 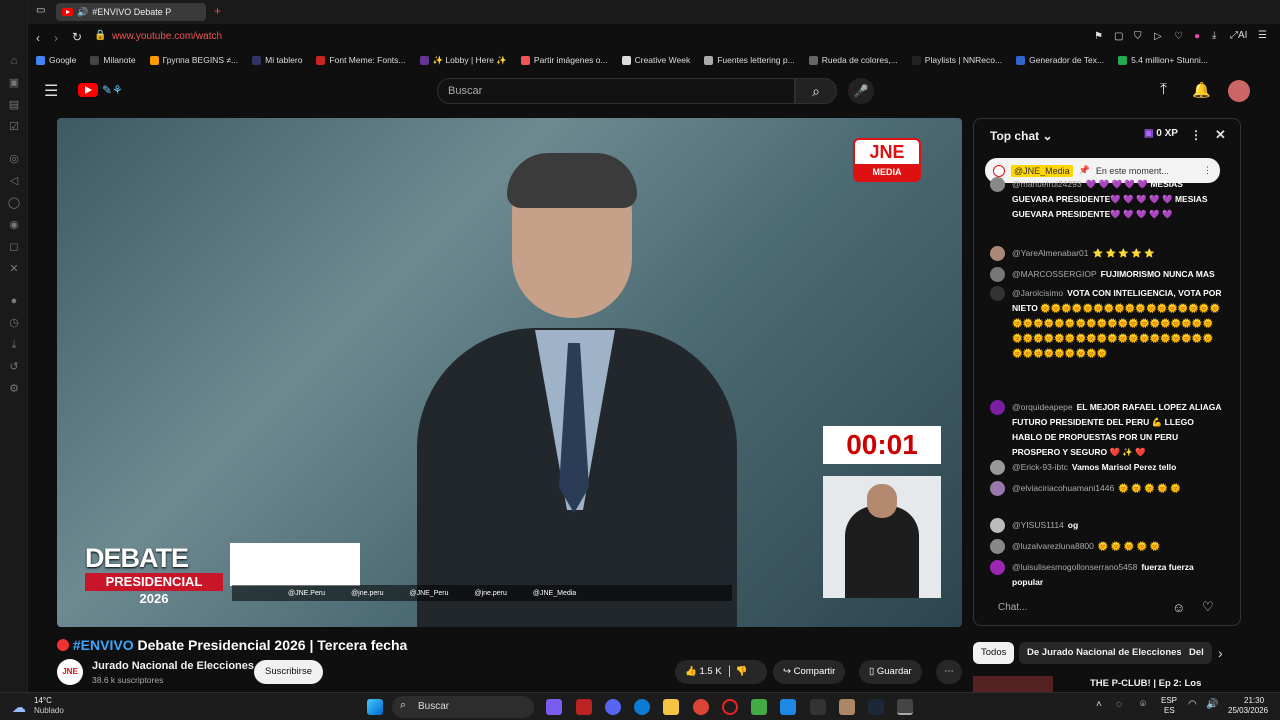 I want to click on menu-icon: ☰, so click(x=1262, y=35).